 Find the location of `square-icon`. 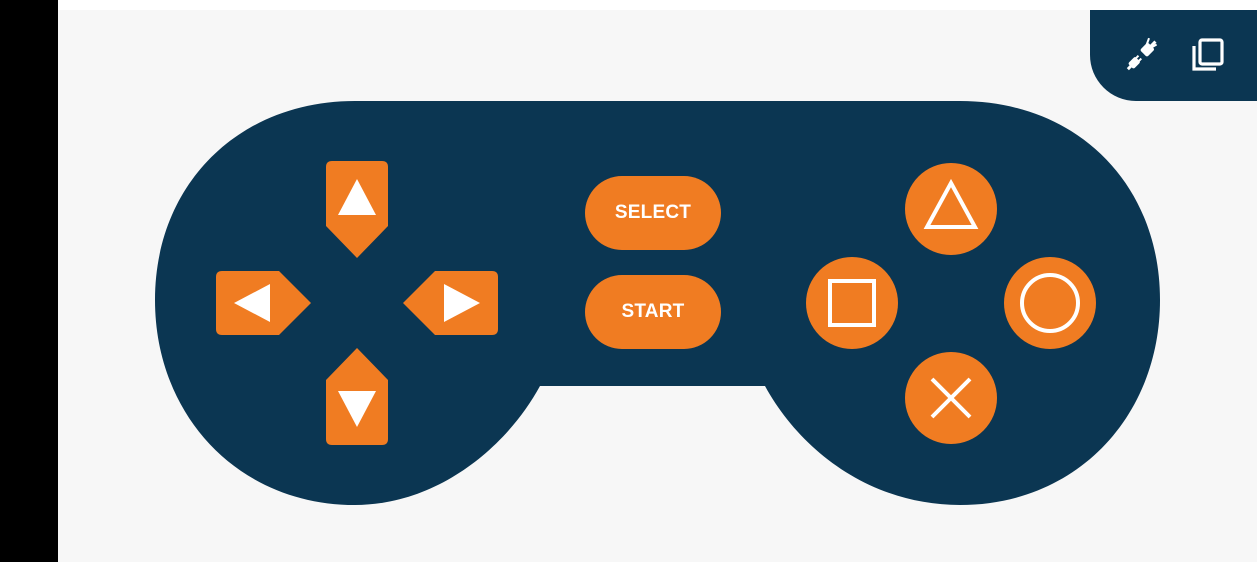

square-icon is located at coordinates (852, 303).